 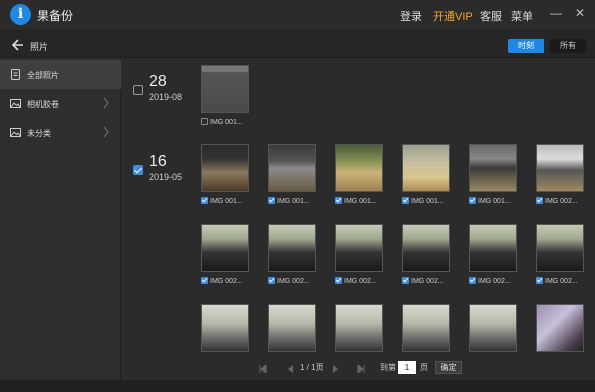 I want to click on app-name: 果备份, so click(x=55, y=16).